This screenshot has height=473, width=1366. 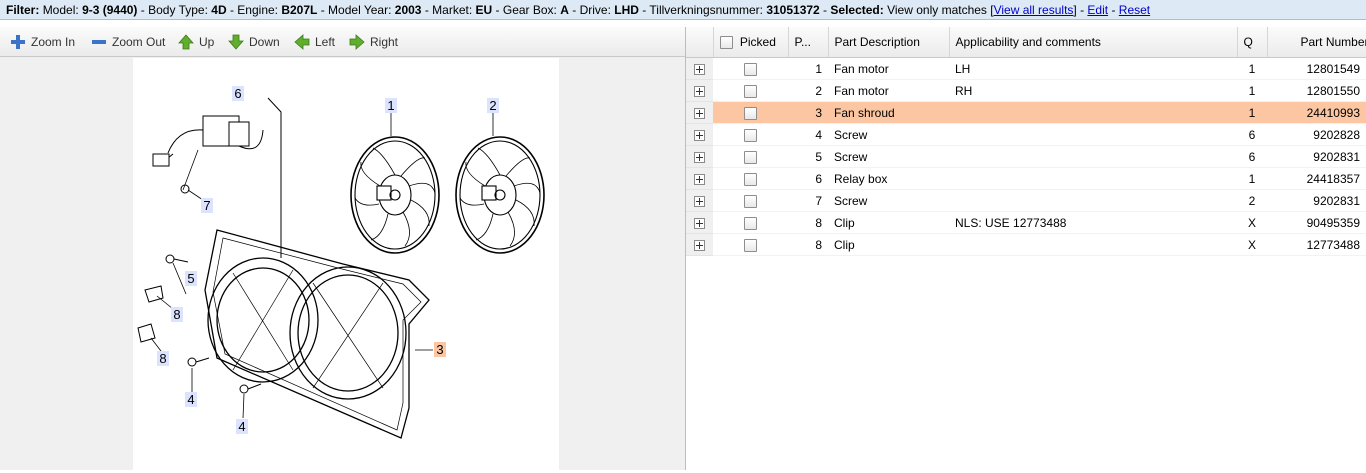 What do you see at coordinates (888, 222) in the screenshot?
I see `row-description: Clip` at bounding box center [888, 222].